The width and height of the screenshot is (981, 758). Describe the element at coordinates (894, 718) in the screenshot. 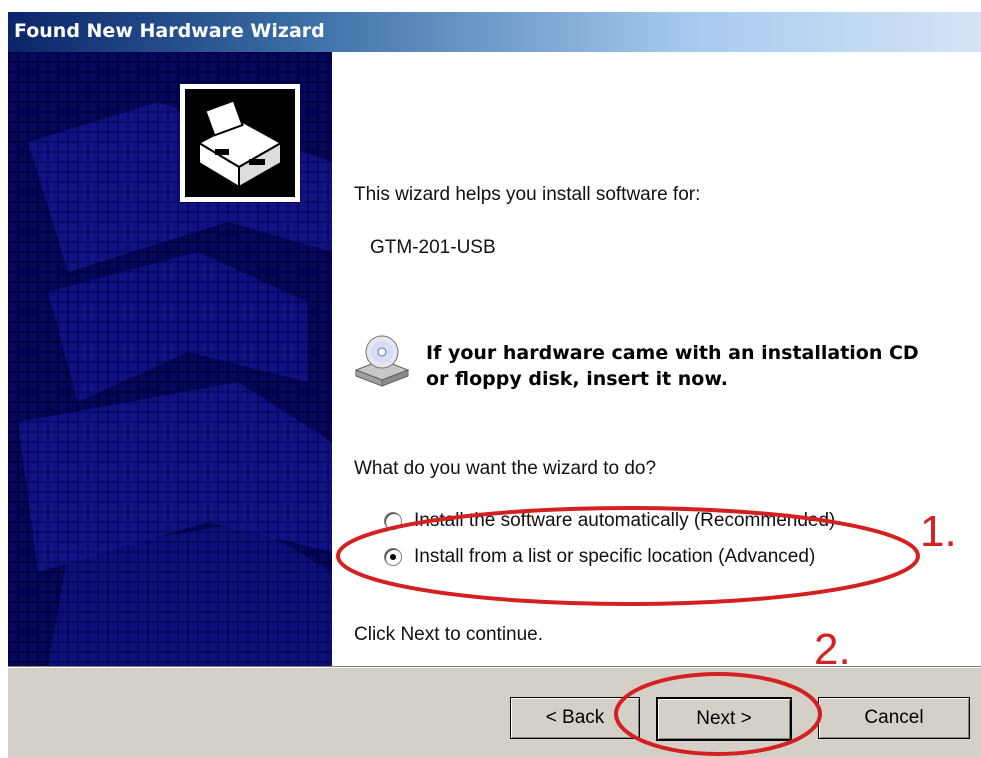

I see `cancel-button: Cancel` at that location.